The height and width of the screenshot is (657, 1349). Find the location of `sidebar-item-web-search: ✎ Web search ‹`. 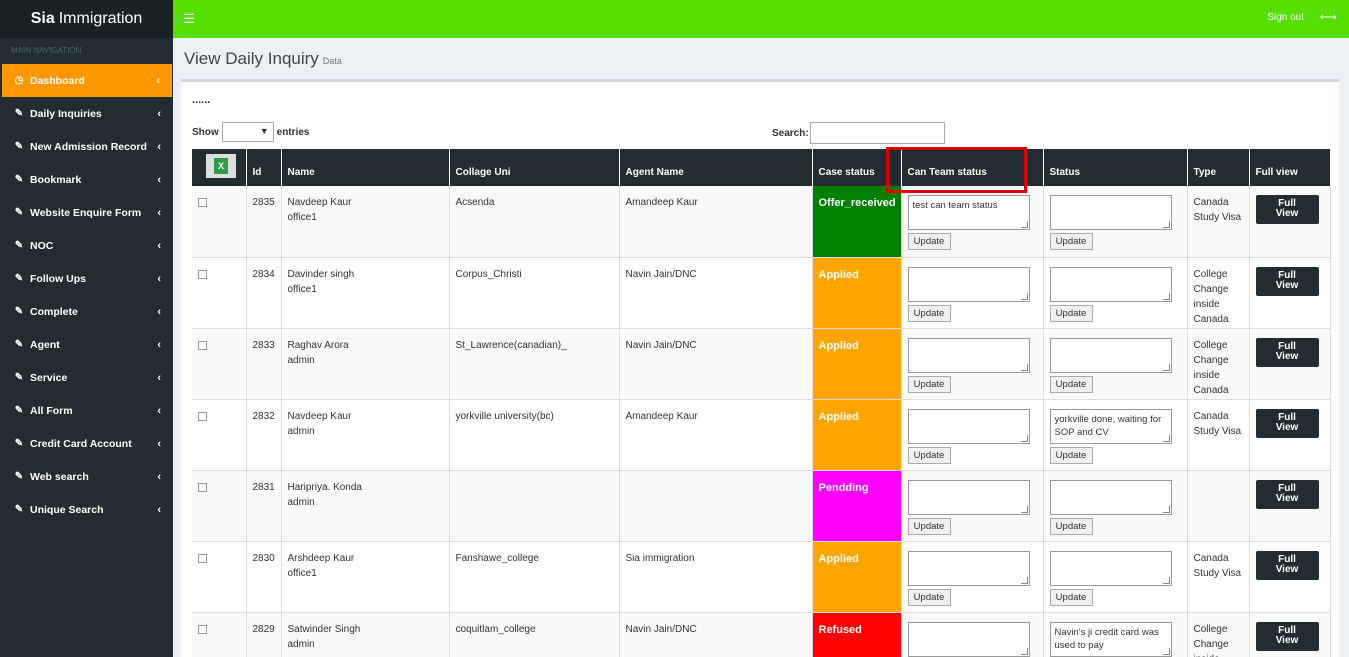

sidebar-item-web-search: ✎ Web search ‹ is located at coordinates (86, 476).